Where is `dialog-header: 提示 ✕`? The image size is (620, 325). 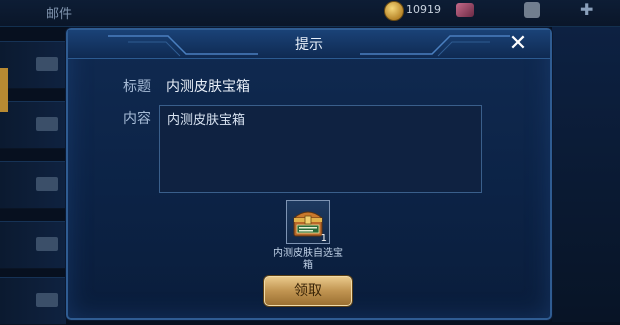
dialog-header: 提示 ✕ is located at coordinates (309, 44).